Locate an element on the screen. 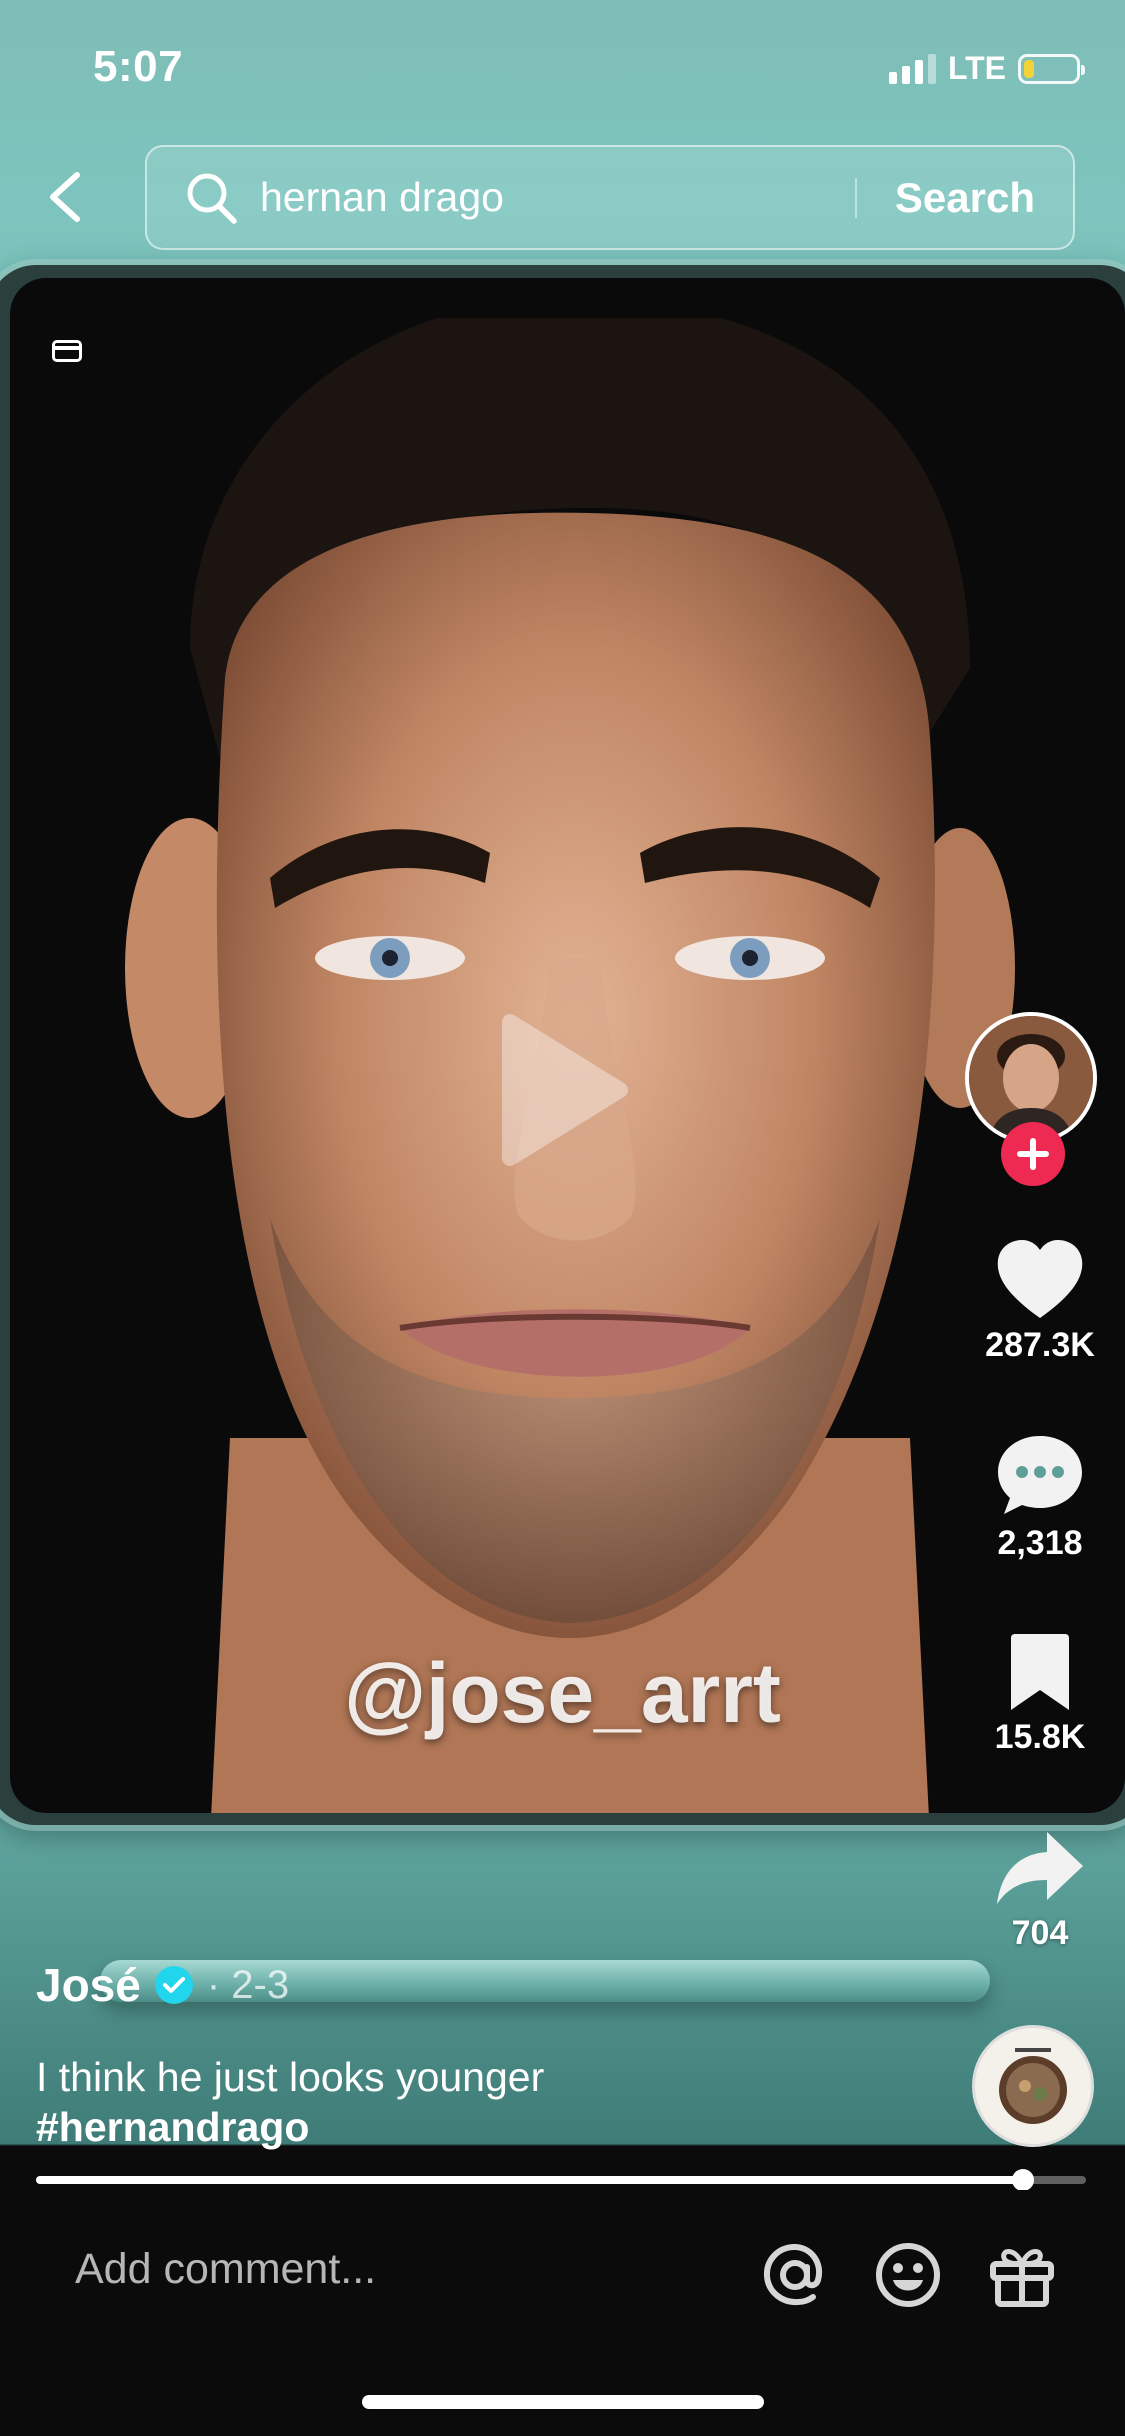 The width and height of the screenshot is (1125, 2436). video-watermark: @jose_arrt is located at coordinates (562, 1693).